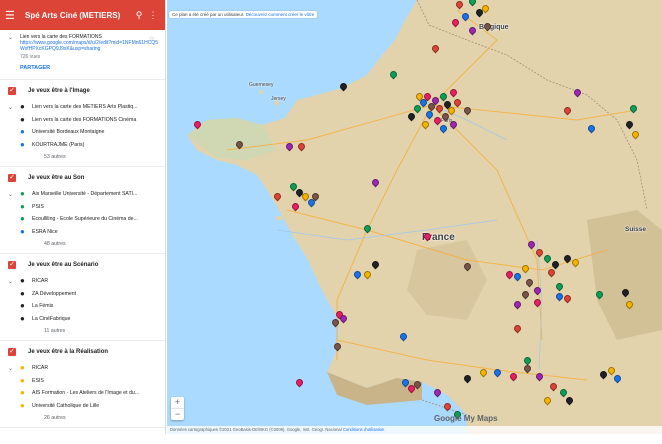 Image resolution: width=662 pixels, height=444 pixels. What do you see at coordinates (466, 418) in the screenshot?
I see `google-my-maps-logo: Google My Maps` at bounding box center [466, 418].